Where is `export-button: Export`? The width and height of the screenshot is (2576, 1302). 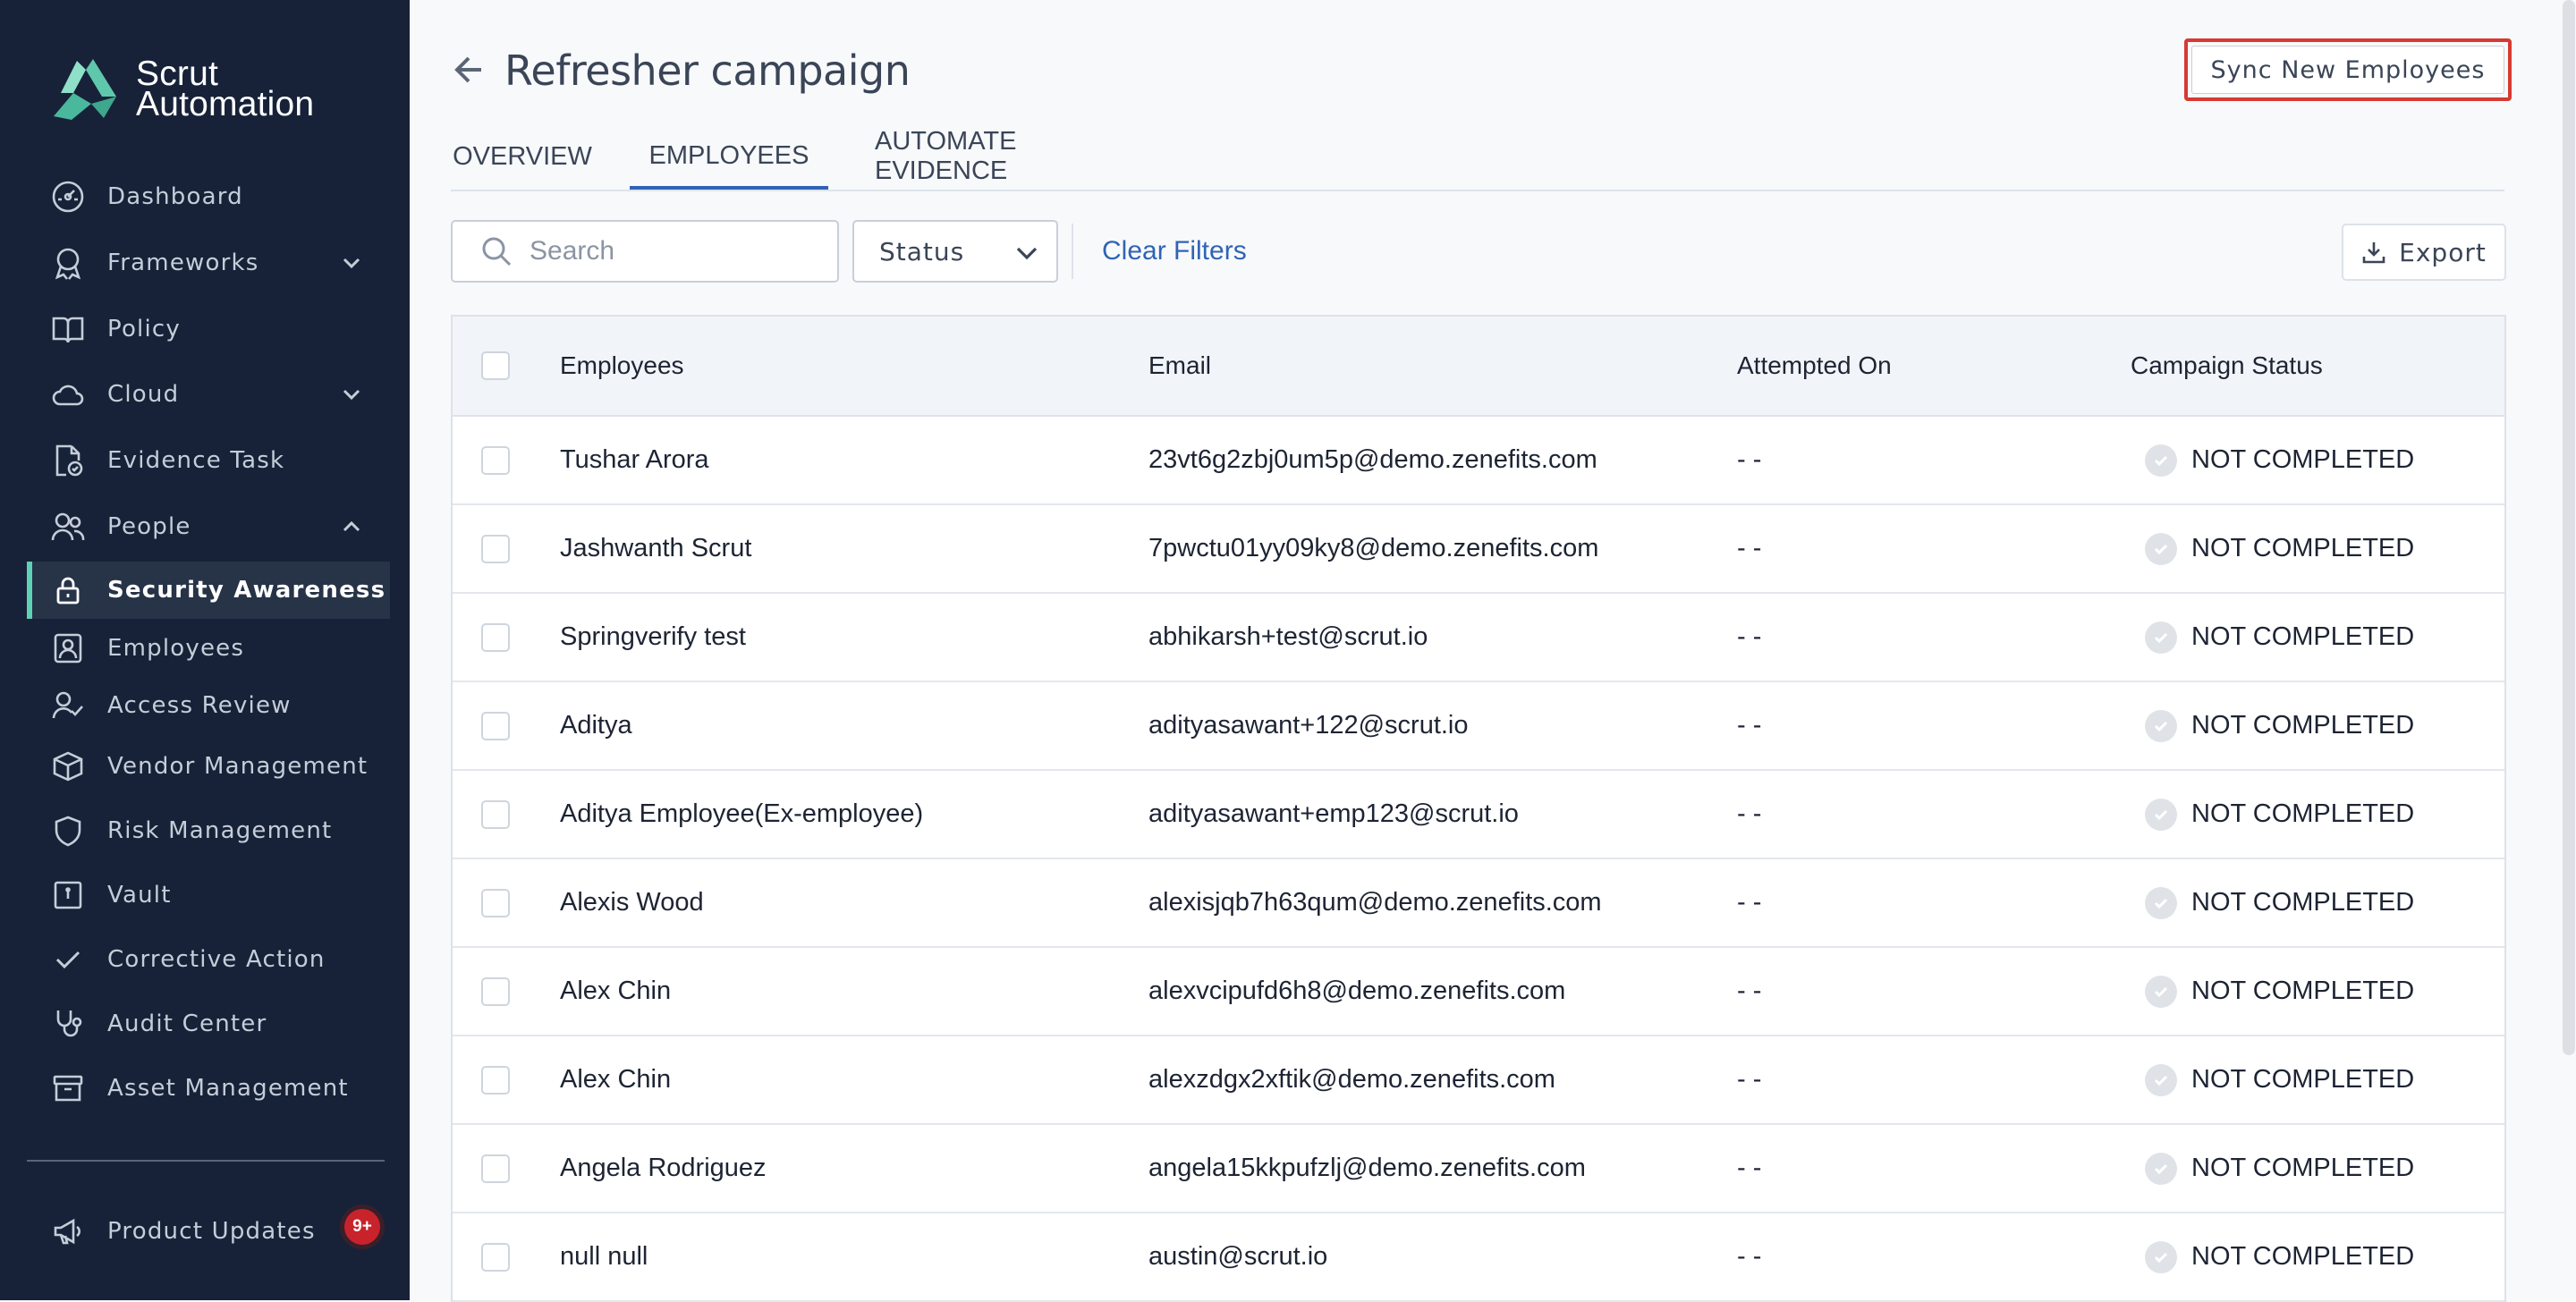
export-button: Export is located at coordinates (2424, 252).